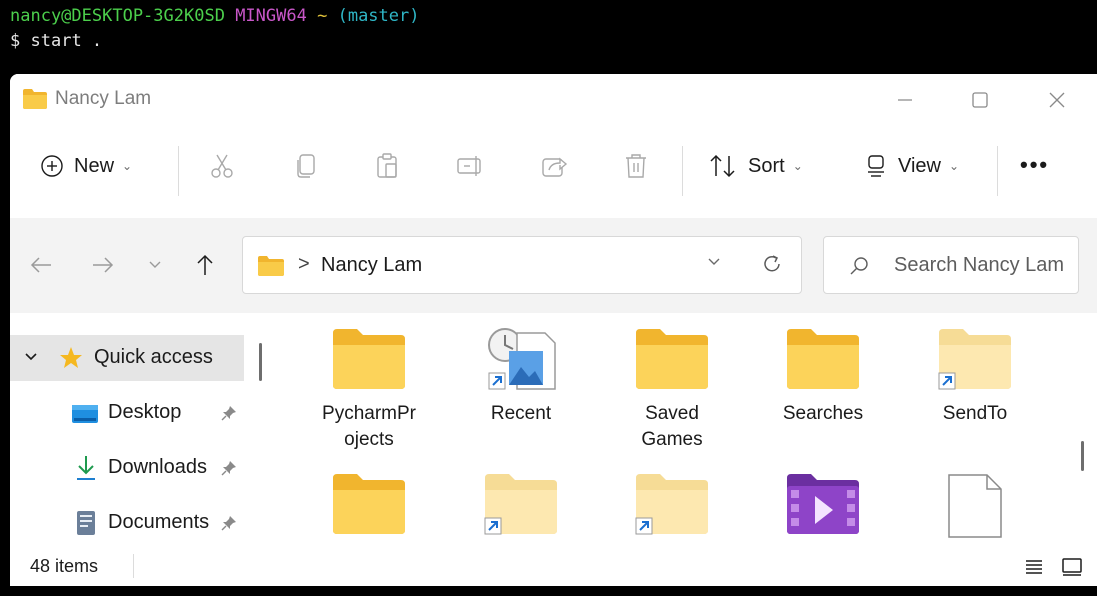 The width and height of the screenshot is (1097, 596). I want to click on search-box: Search Nancy Lam, so click(951, 265).